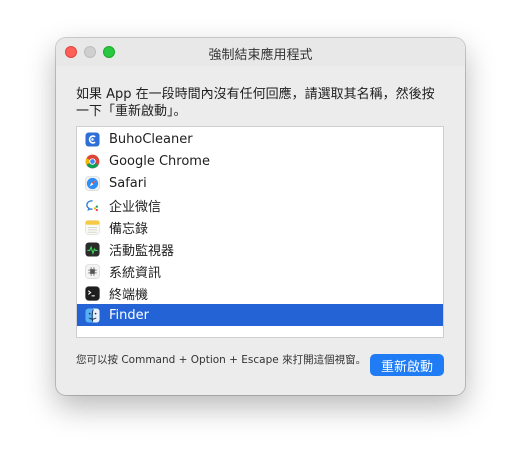 The image size is (521, 470). I want to click on app-name: 活動監視器, so click(142, 251).